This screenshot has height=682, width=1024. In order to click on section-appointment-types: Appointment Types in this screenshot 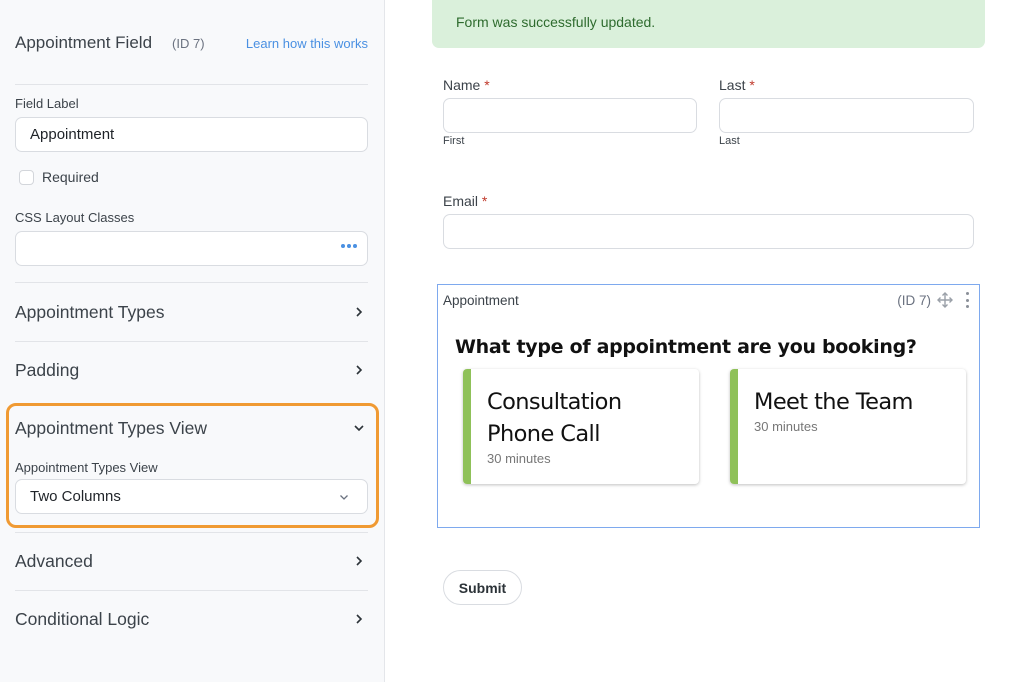, I will do `click(191, 312)`.